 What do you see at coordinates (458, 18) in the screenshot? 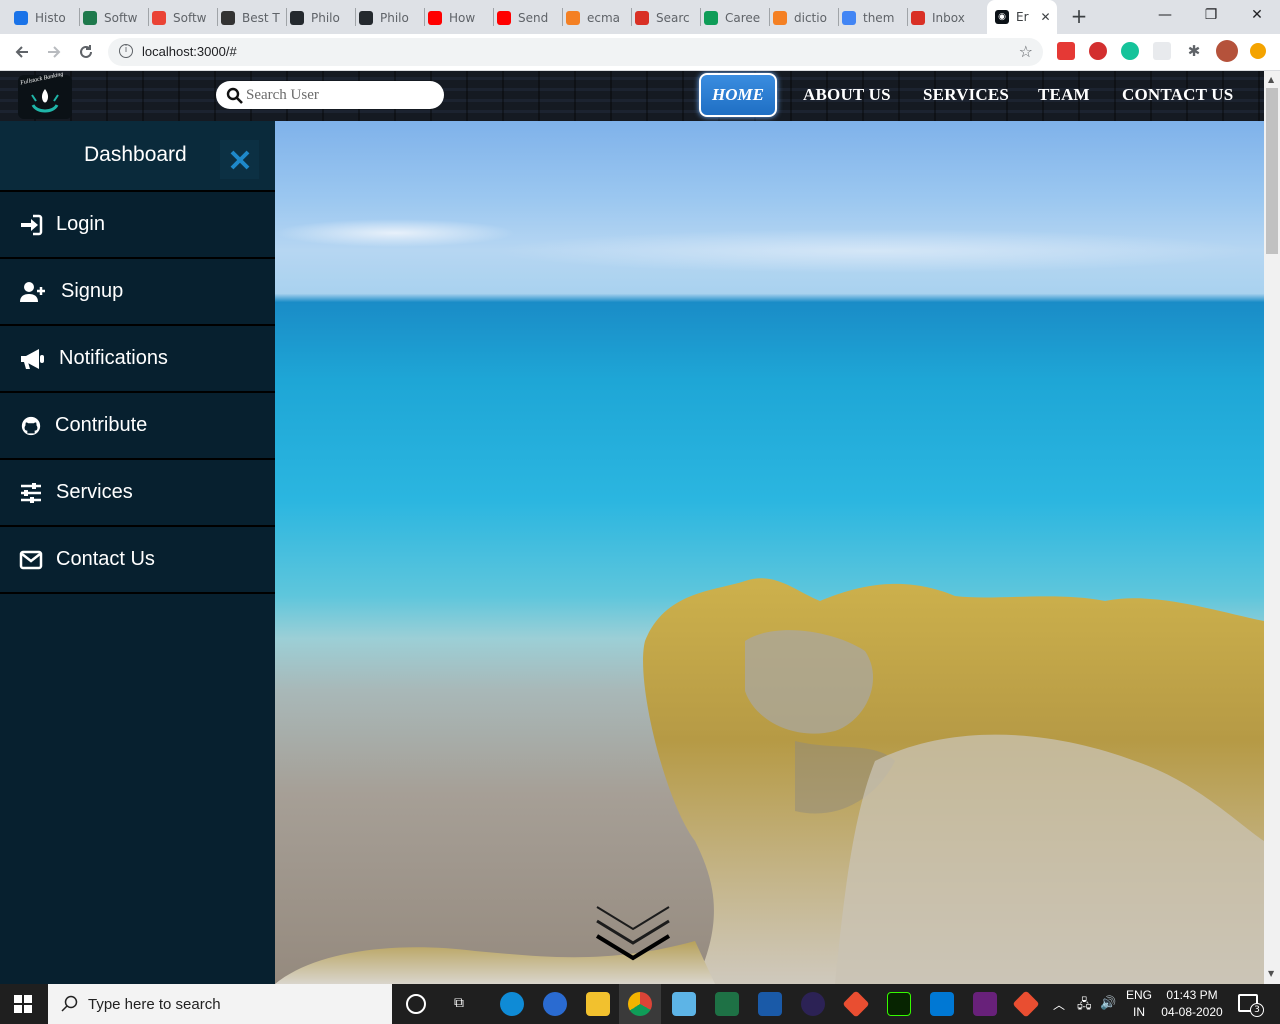
I see `browser-tab: How` at bounding box center [458, 18].